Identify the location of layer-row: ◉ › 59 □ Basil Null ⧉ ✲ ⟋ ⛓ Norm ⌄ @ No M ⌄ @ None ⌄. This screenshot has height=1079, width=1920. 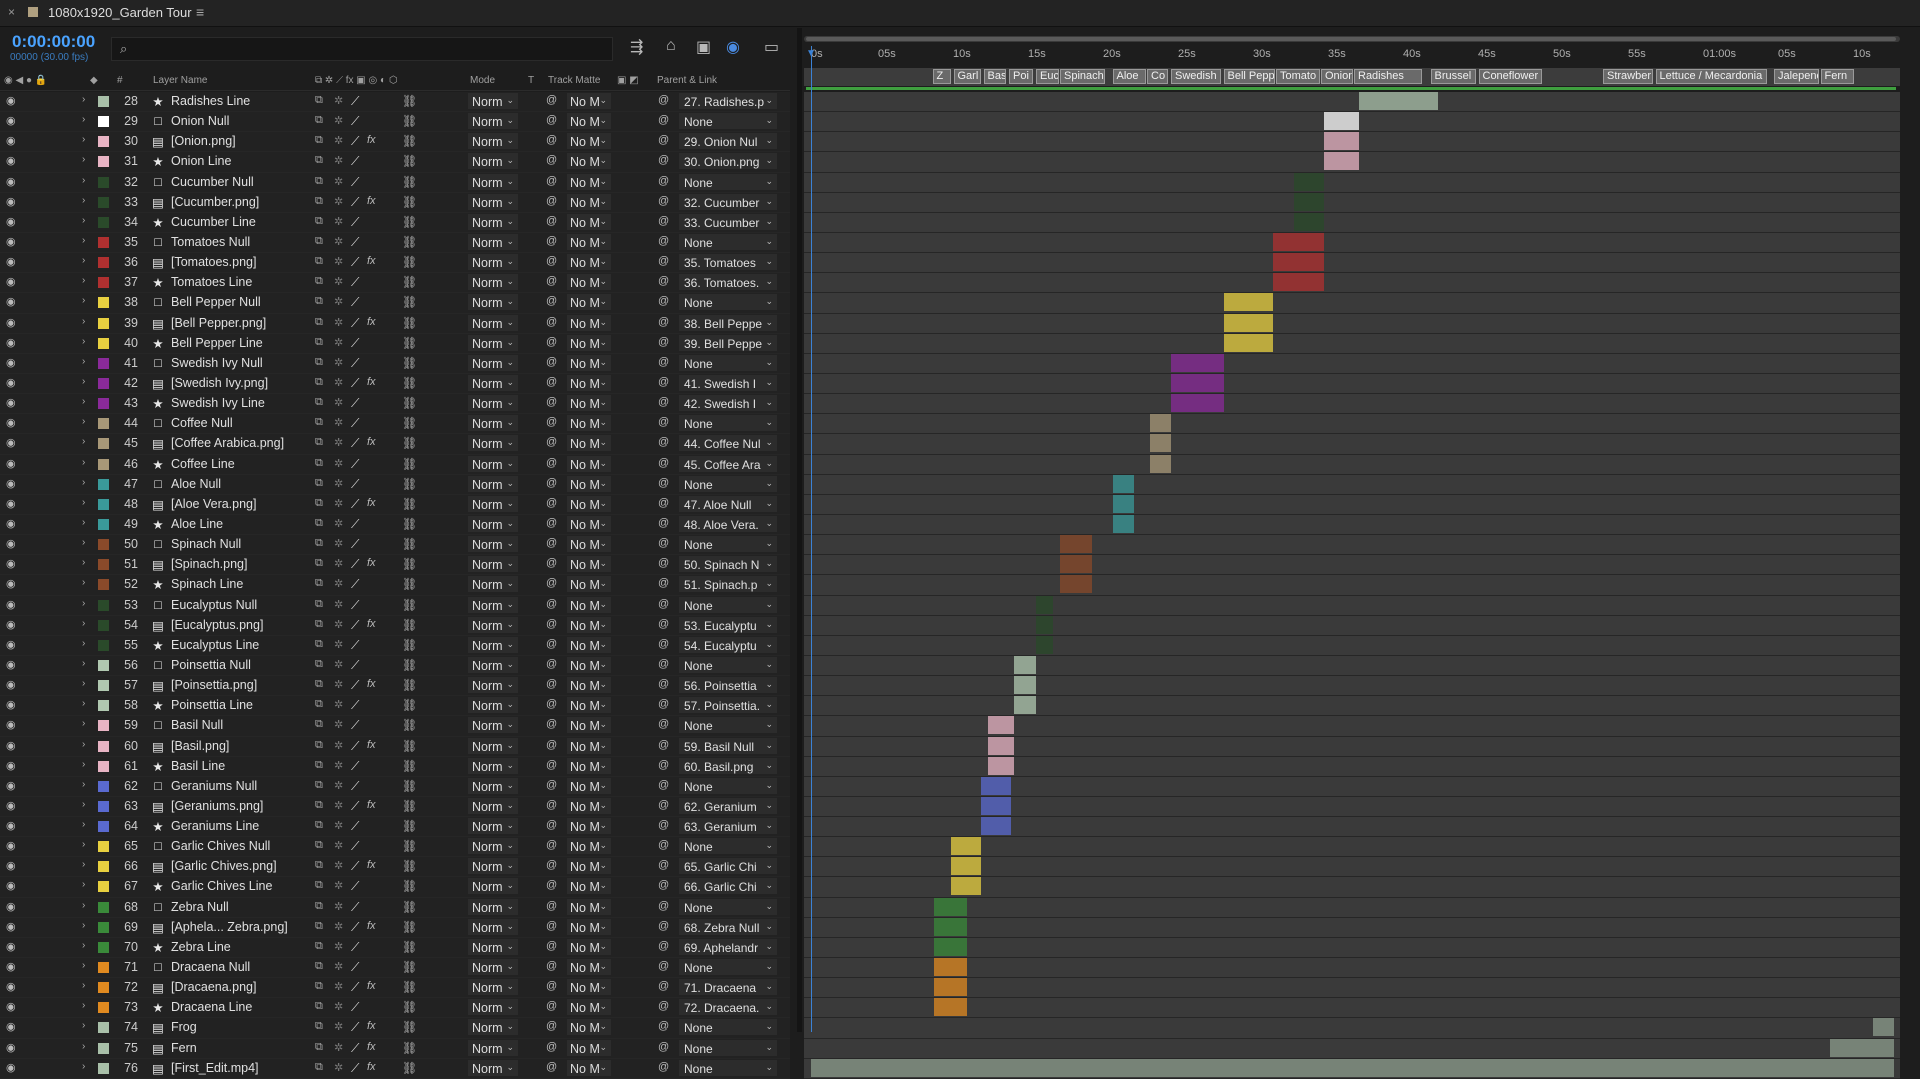
(395, 726).